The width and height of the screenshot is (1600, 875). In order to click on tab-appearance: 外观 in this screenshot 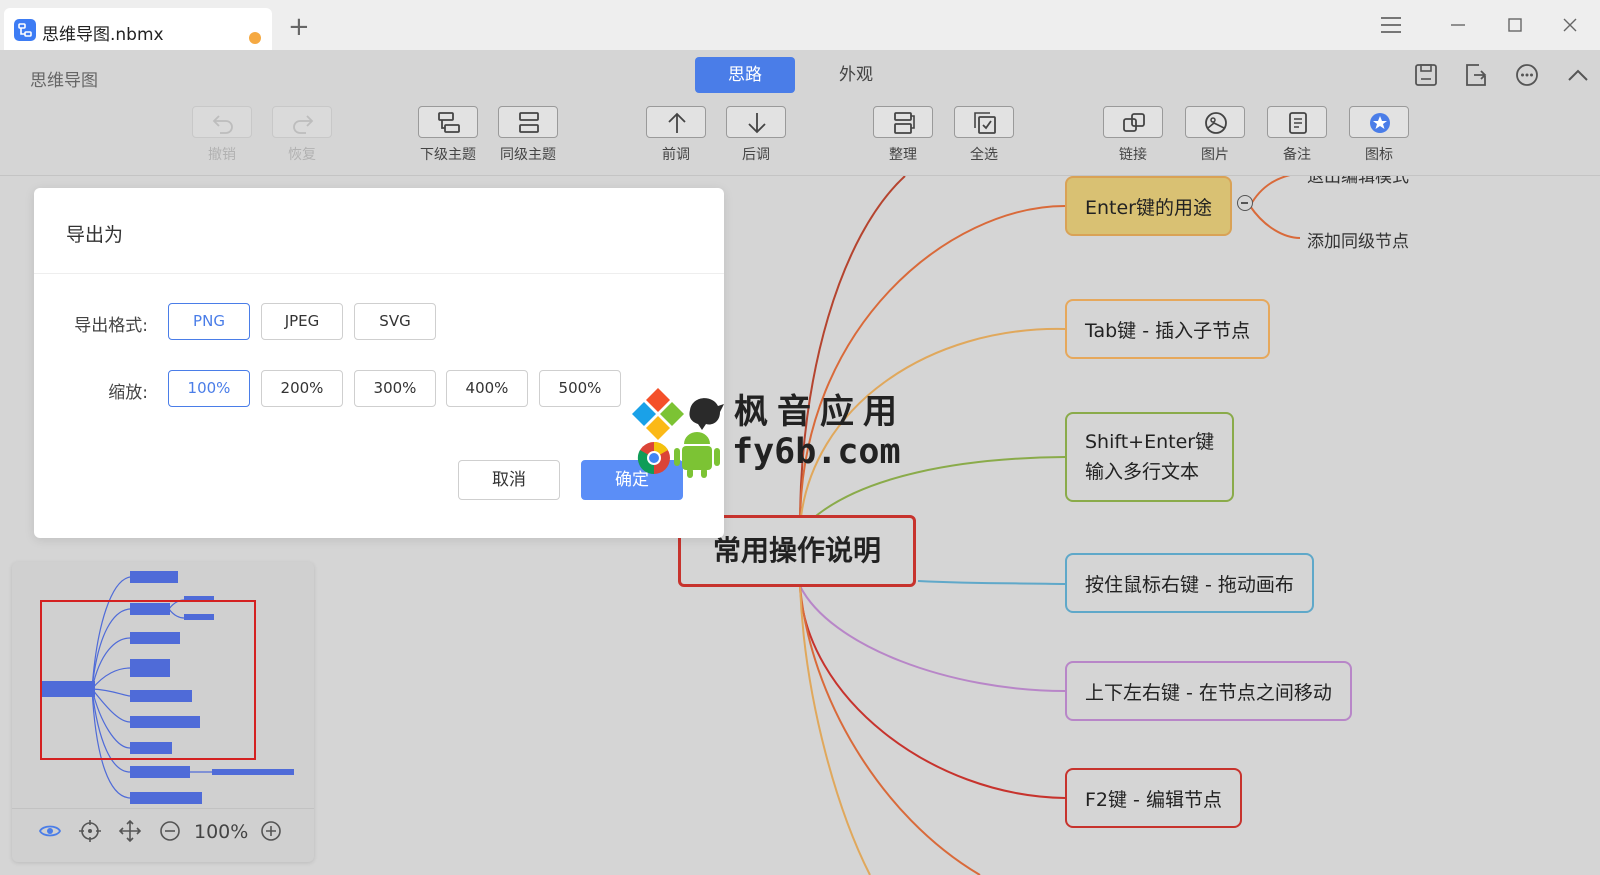, I will do `click(856, 75)`.